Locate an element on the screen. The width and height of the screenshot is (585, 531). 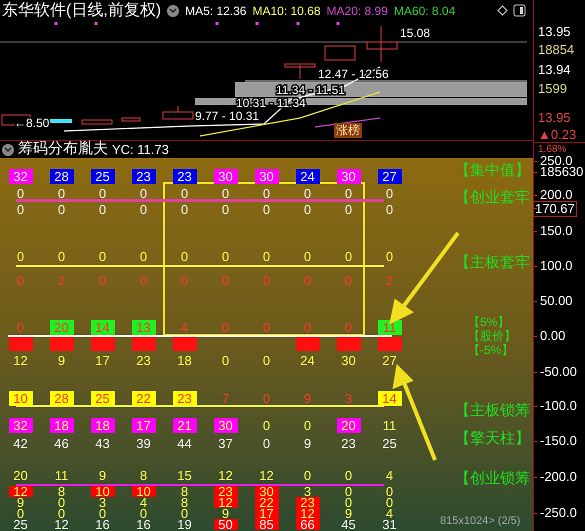
chip-value: 23 is located at coordinates (184, 176).